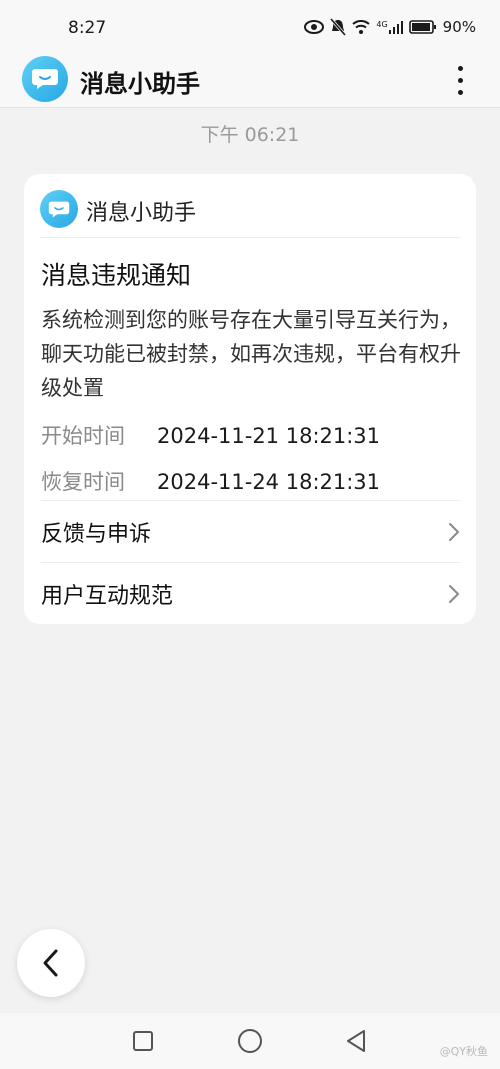 Image resolution: width=500 pixels, height=1069 pixels. I want to click on battery-icon, so click(422, 27).